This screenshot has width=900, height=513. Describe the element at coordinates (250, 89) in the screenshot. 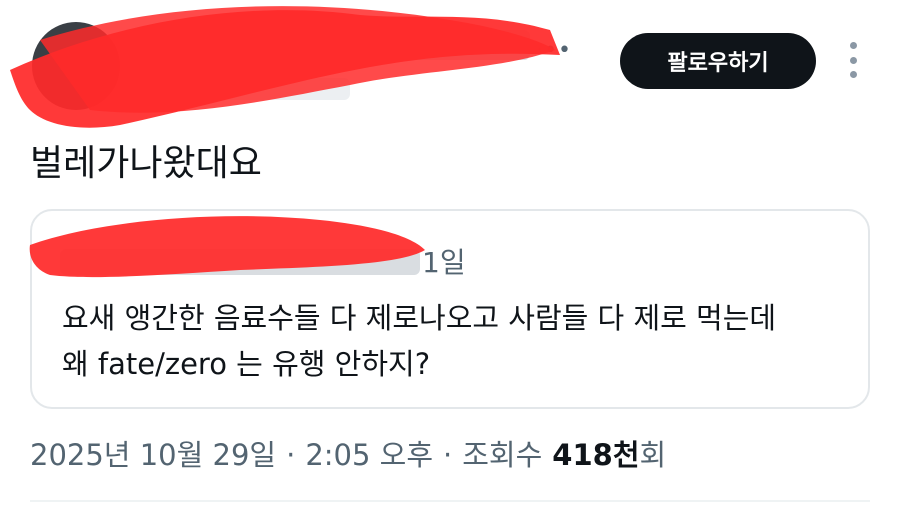

I see `handle-redacted` at that location.